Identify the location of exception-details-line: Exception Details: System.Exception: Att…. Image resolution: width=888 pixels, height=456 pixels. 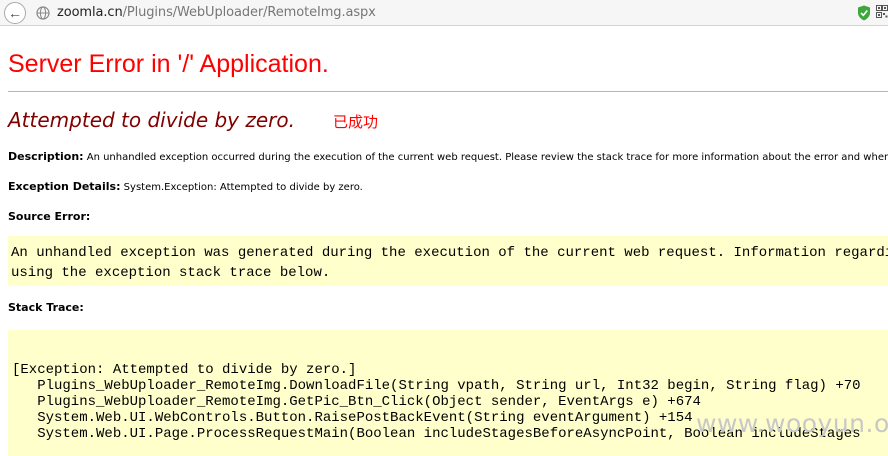
(185, 186).